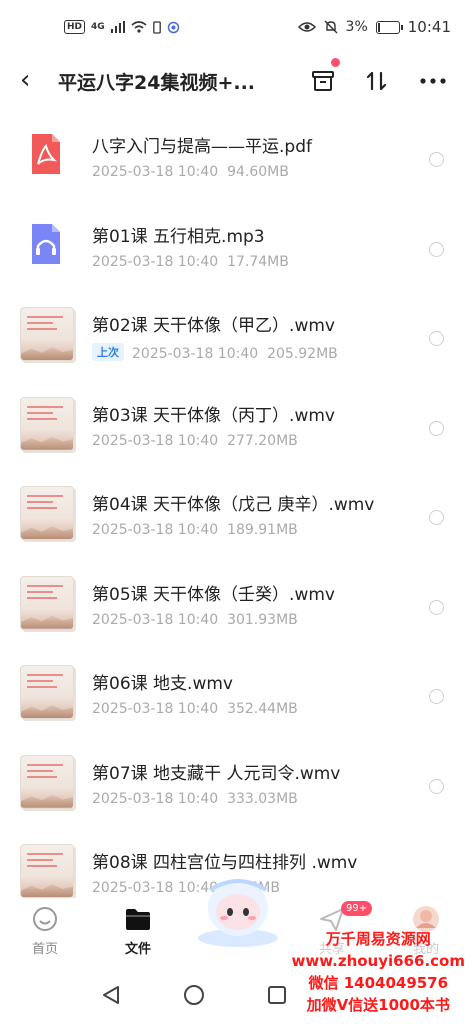 This screenshot has width=473, height=1024. Describe the element at coordinates (429, 27) in the screenshot. I see `clock: 10:41` at that location.